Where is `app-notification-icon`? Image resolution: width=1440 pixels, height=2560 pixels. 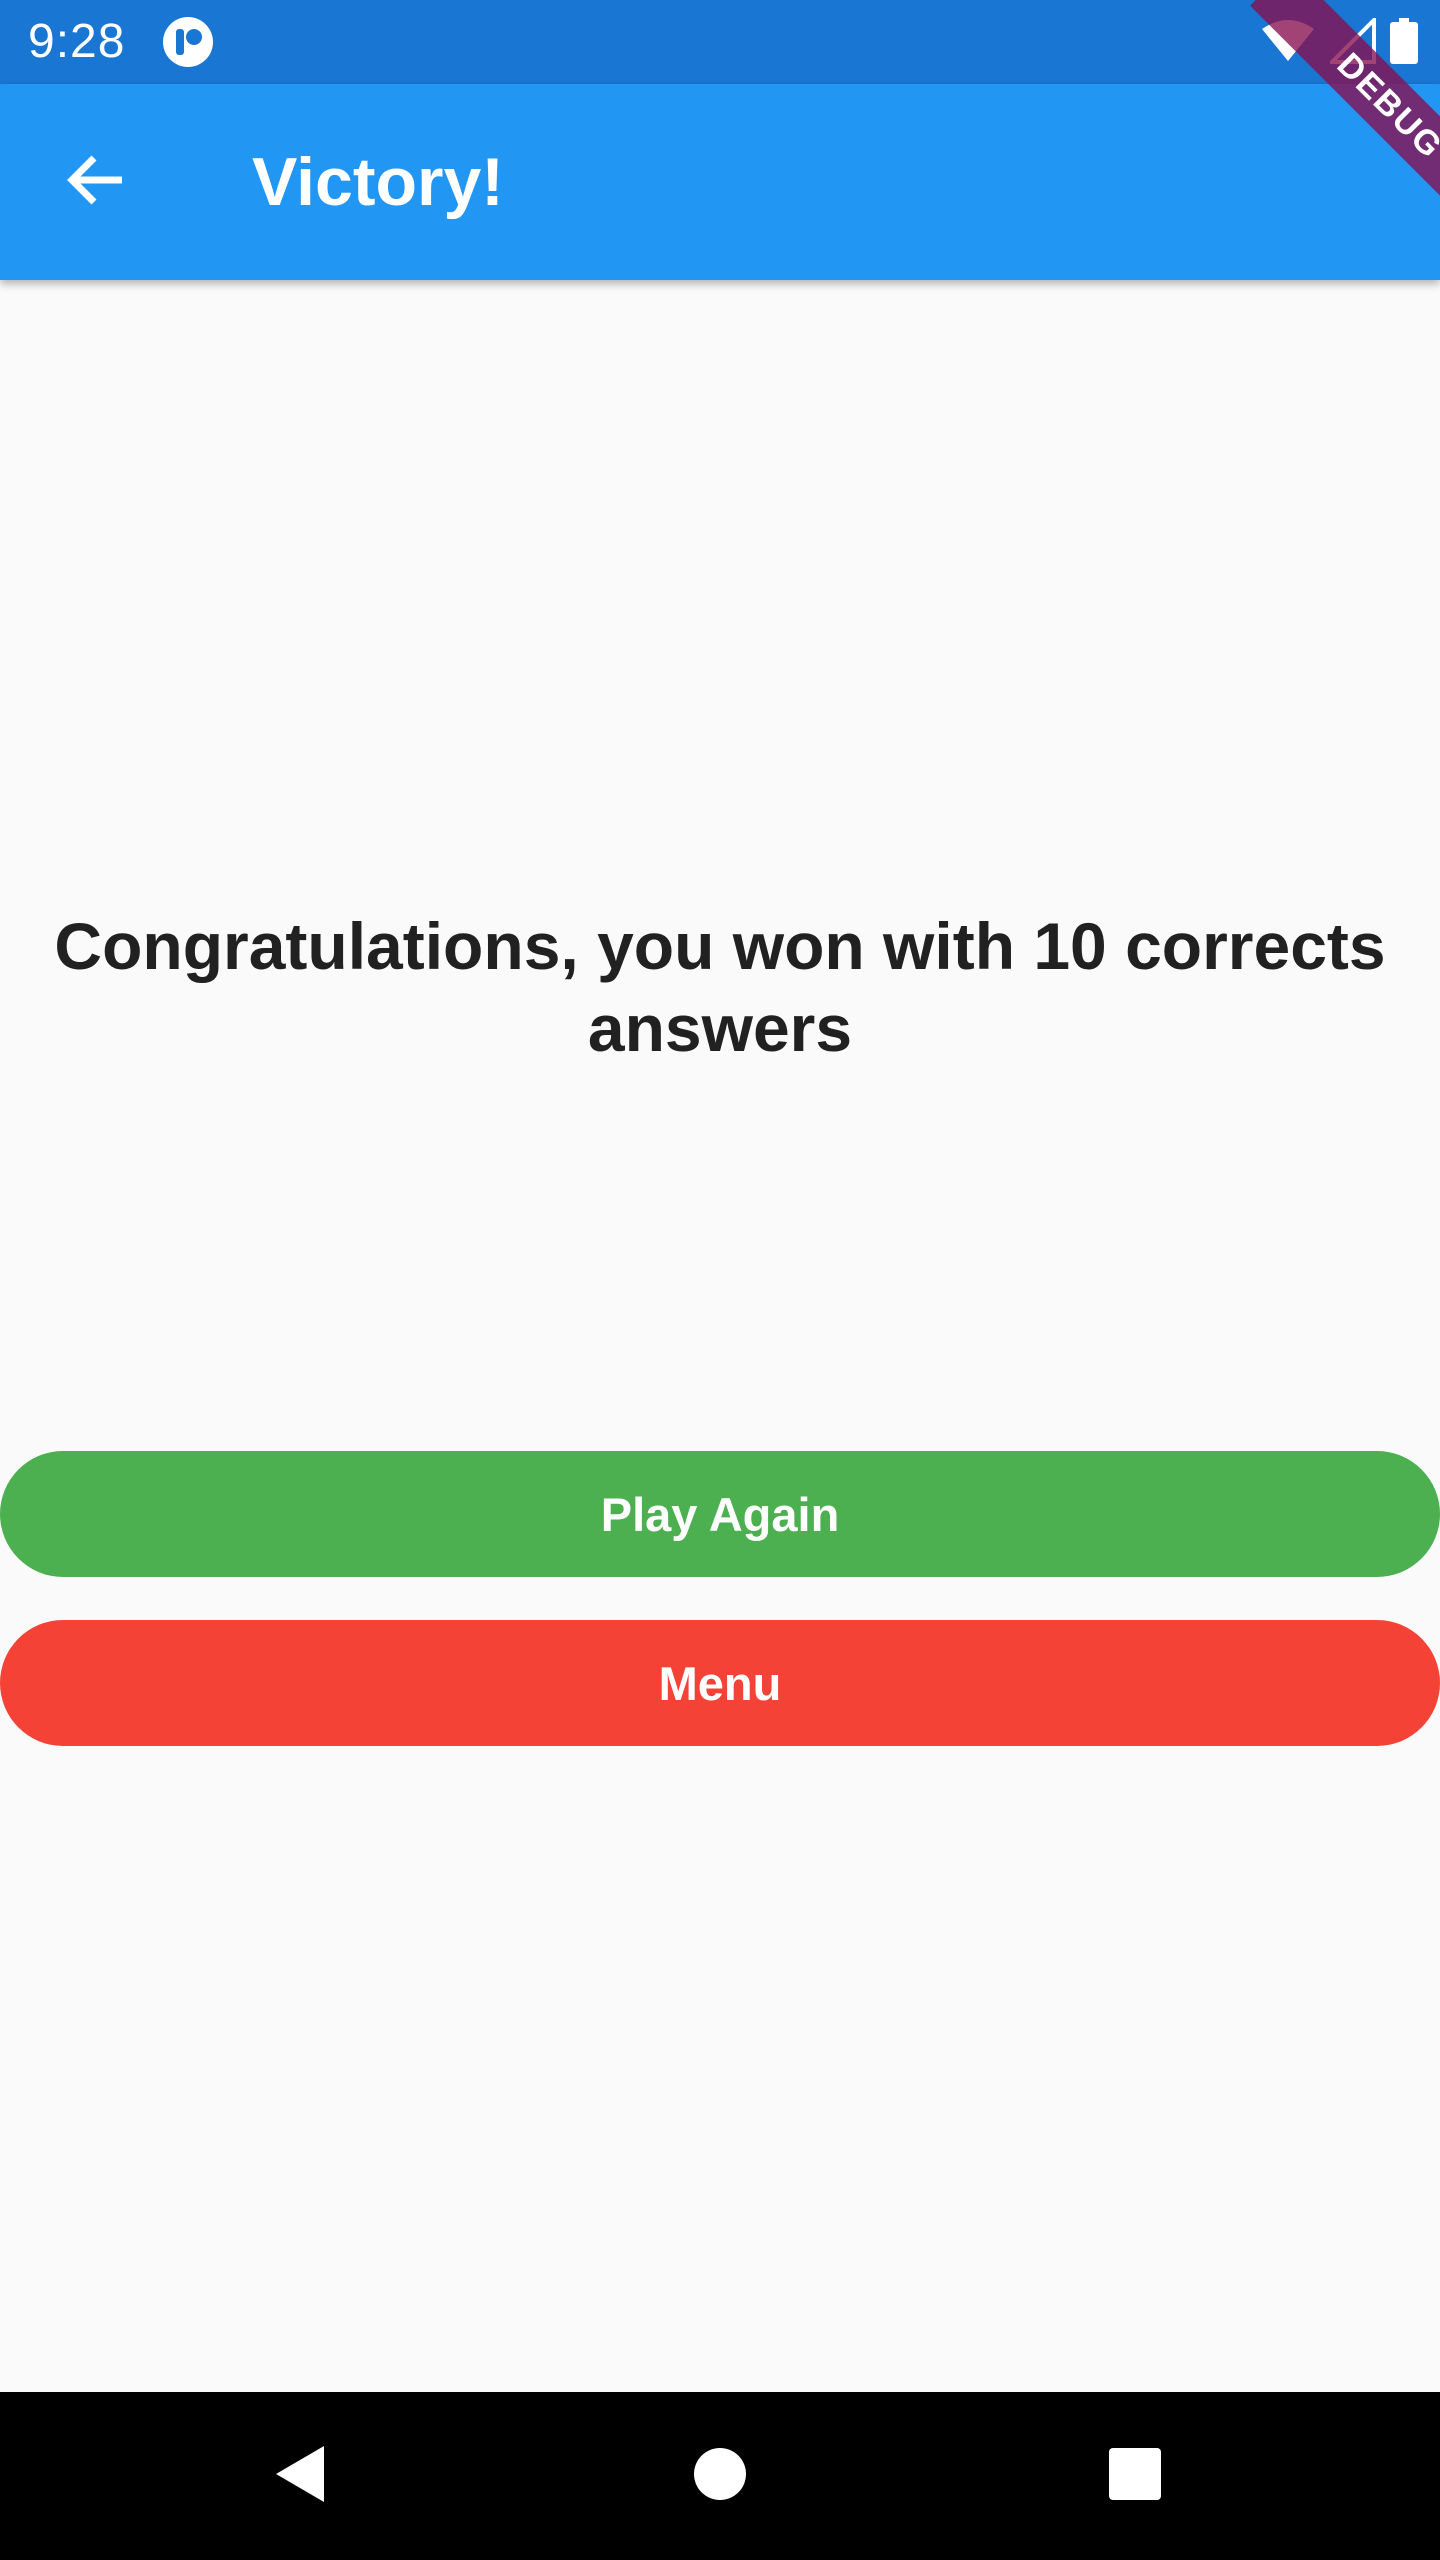 app-notification-icon is located at coordinates (188, 42).